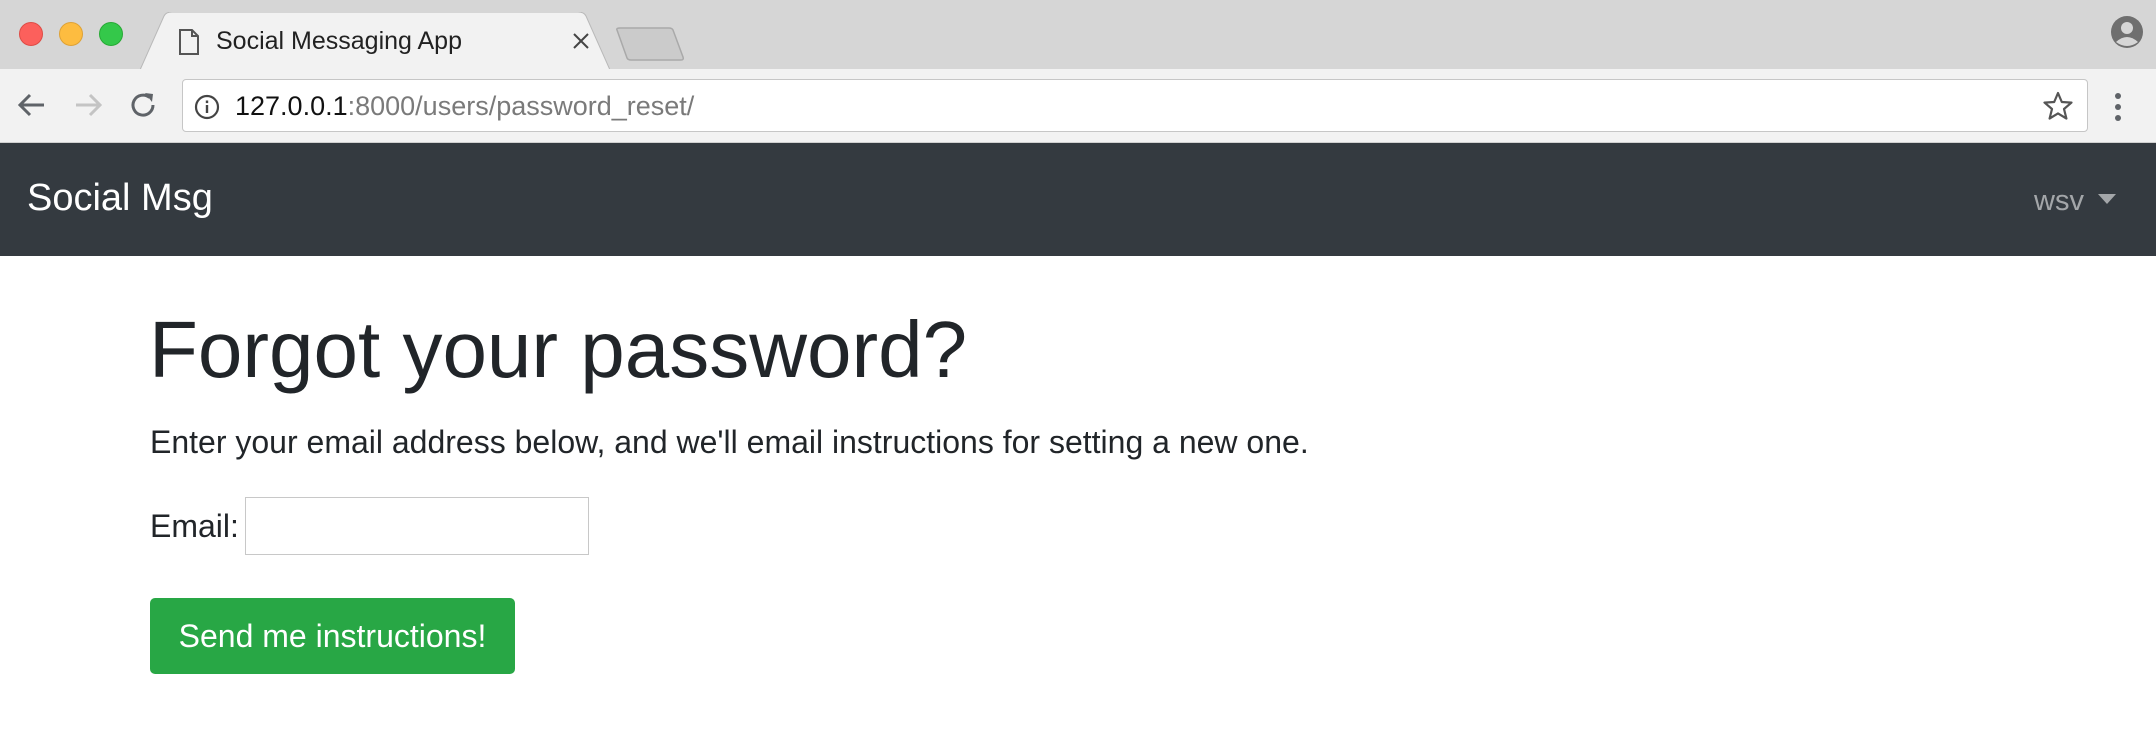 This screenshot has width=2156, height=734. Describe the element at coordinates (32, 107) in the screenshot. I see `back-arrow-icon` at that location.